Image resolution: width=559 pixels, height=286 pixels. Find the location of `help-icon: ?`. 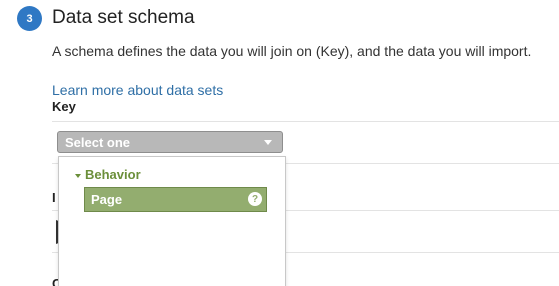

help-icon: ? is located at coordinates (255, 199).